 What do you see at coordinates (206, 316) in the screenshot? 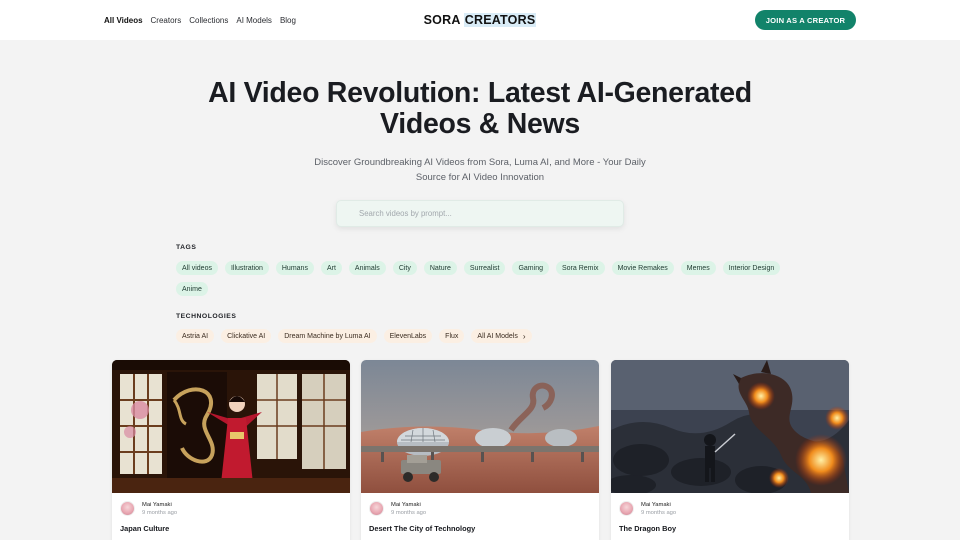
I see `technologies-section-label: TECHNOLOGIES` at bounding box center [206, 316].